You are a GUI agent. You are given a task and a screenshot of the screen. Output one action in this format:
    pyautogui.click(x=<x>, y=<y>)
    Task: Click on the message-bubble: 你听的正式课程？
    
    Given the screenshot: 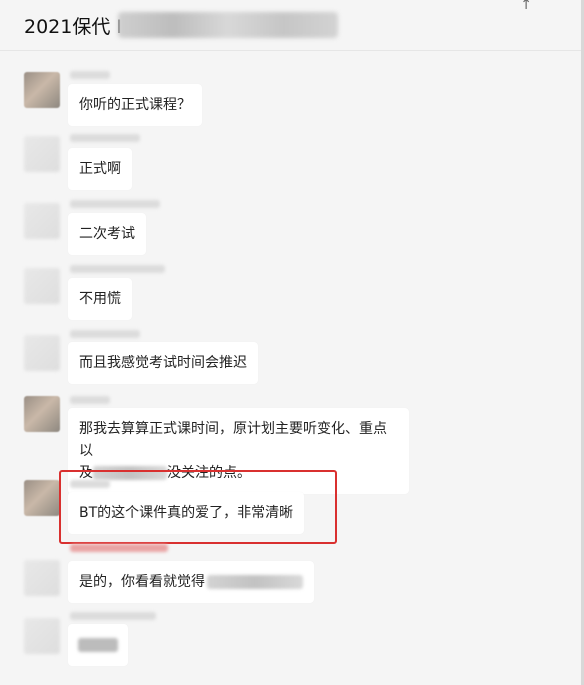 What is the action you would take?
    pyautogui.click(x=135, y=105)
    